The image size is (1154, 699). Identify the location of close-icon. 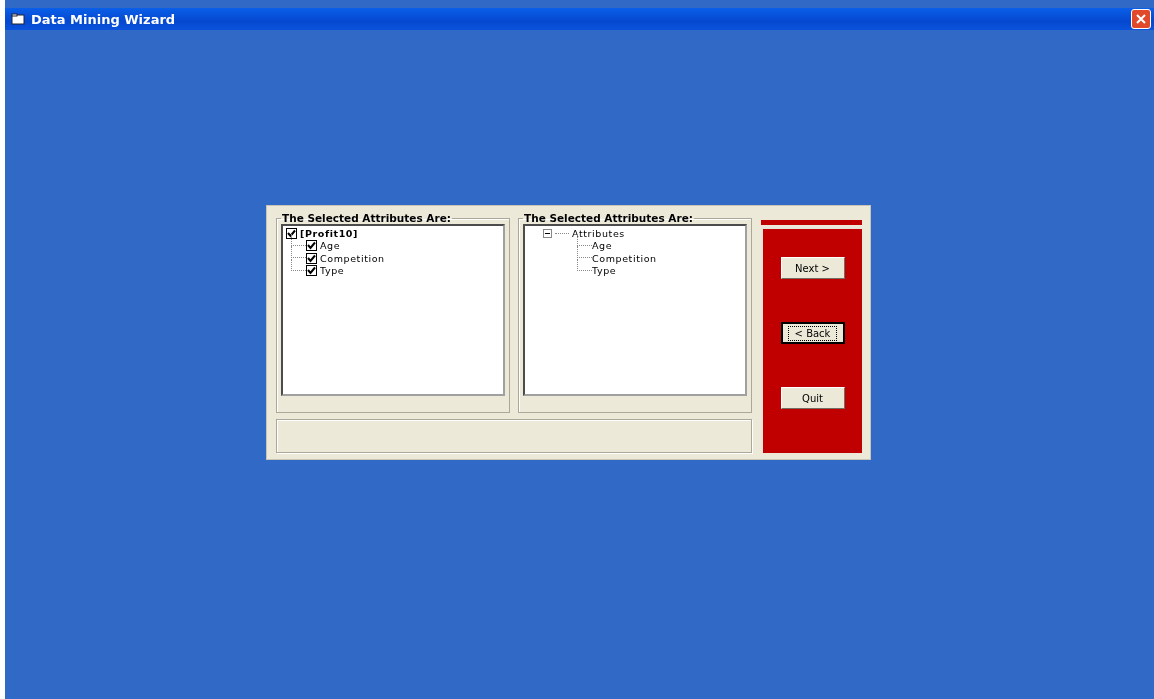
(1141, 19).